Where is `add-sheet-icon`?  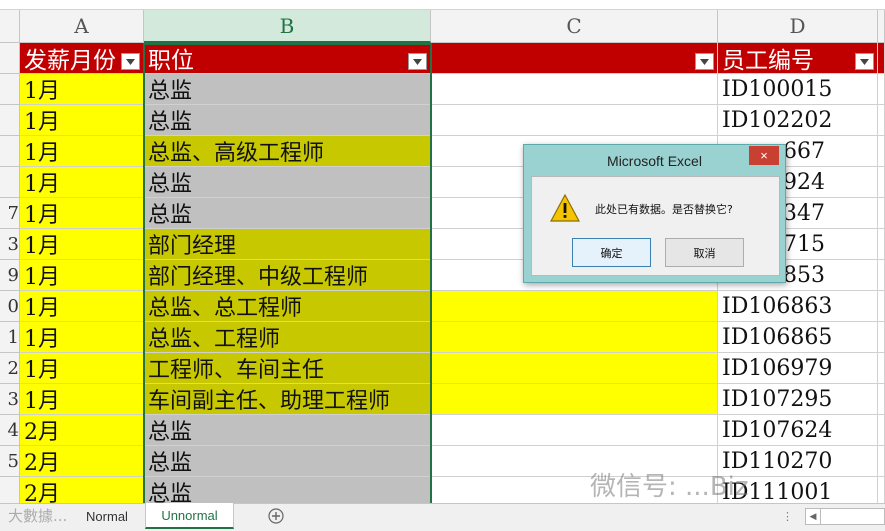
add-sheet-icon is located at coordinates (276, 516).